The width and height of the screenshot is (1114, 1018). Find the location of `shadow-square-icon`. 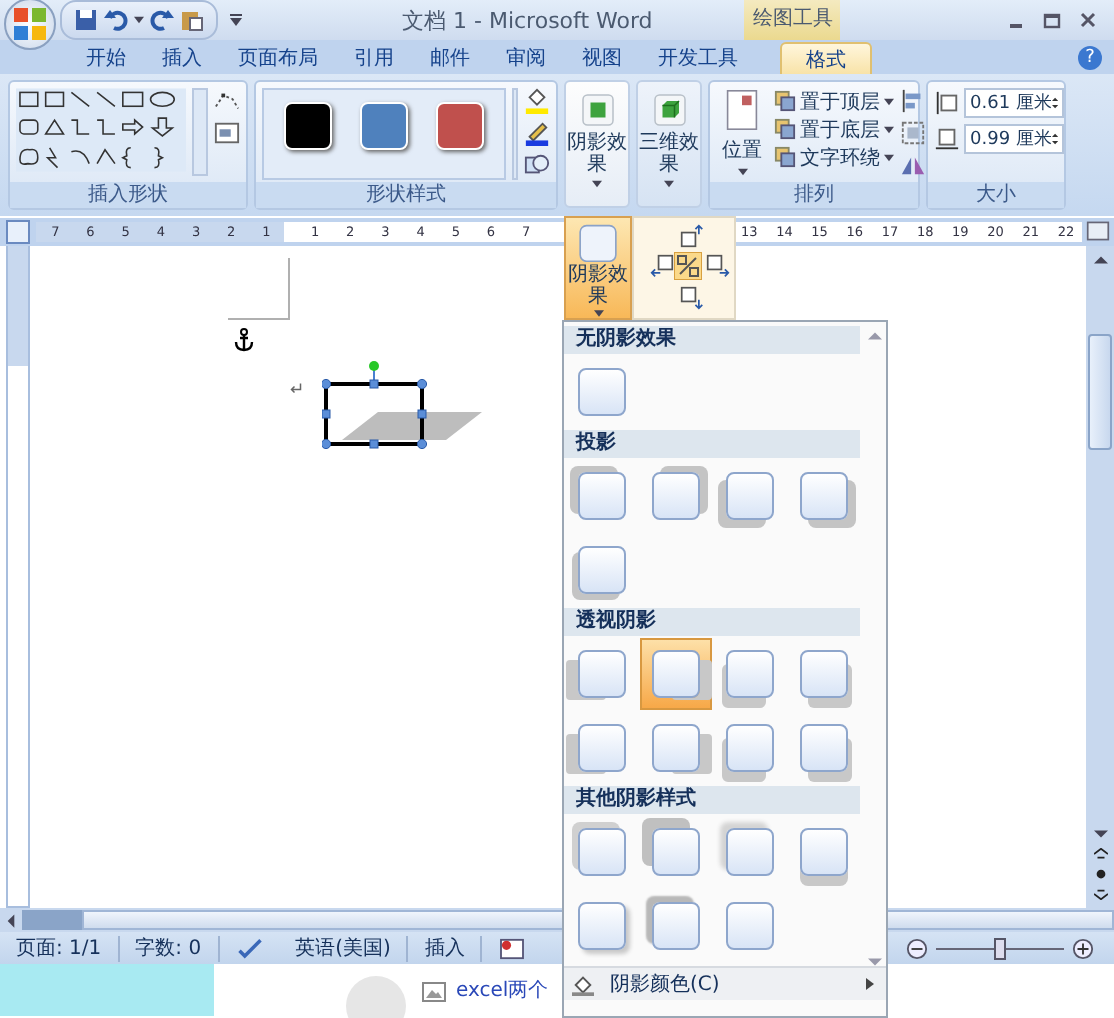

shadow-square-icon is located at coordinates (598, 243).